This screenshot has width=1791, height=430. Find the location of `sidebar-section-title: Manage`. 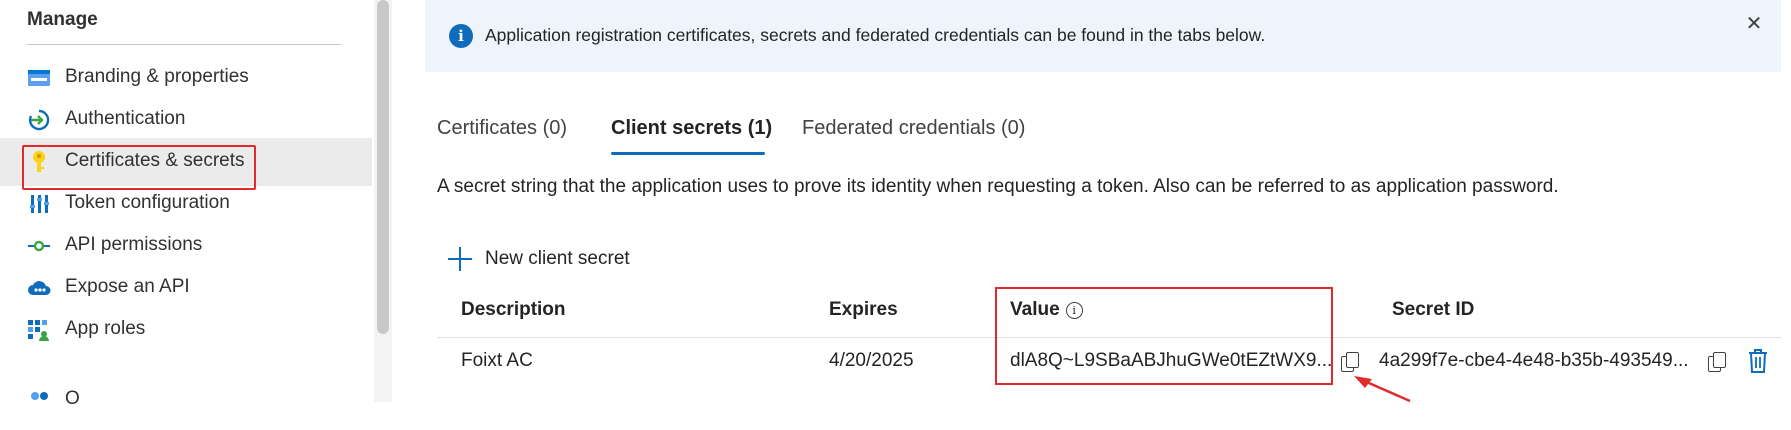

sidebar-section-title: Manage is located at coordinates (62, 19).